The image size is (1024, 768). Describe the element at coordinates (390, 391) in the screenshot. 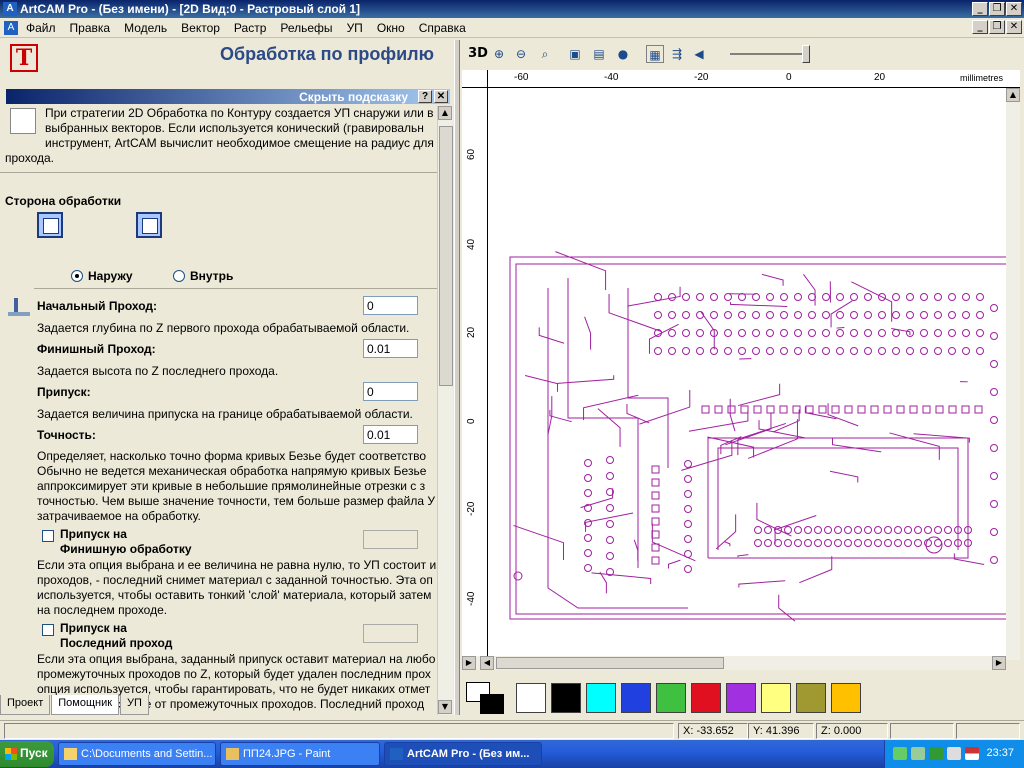

I see `allowance-input: 0` at that location.